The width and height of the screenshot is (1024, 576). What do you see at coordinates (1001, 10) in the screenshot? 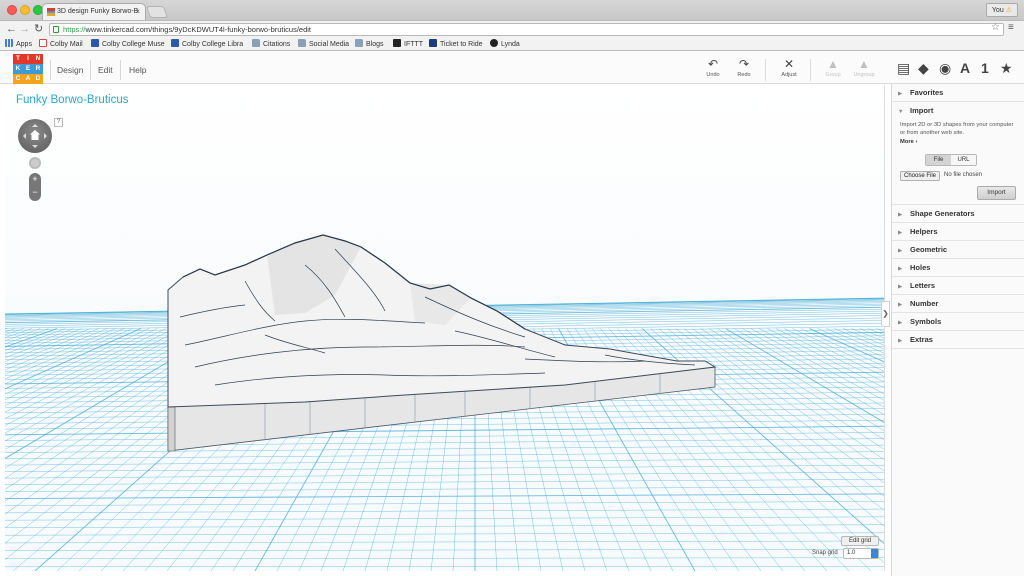
I see `profile-button: You ⚠` at bounding box center [1001, 10].